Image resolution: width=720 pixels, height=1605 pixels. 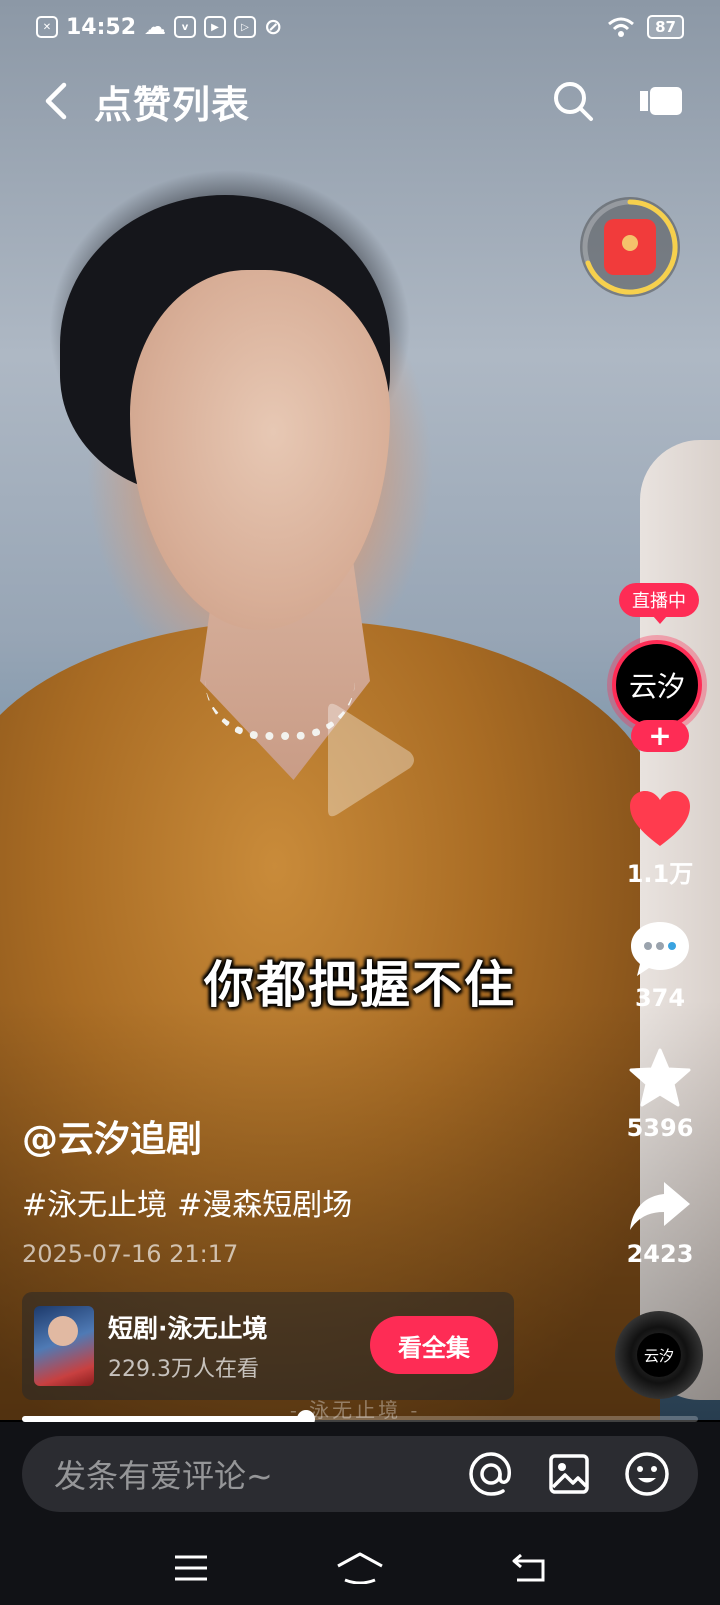 I want to click on image-icon, so click(x=569, y=1474).